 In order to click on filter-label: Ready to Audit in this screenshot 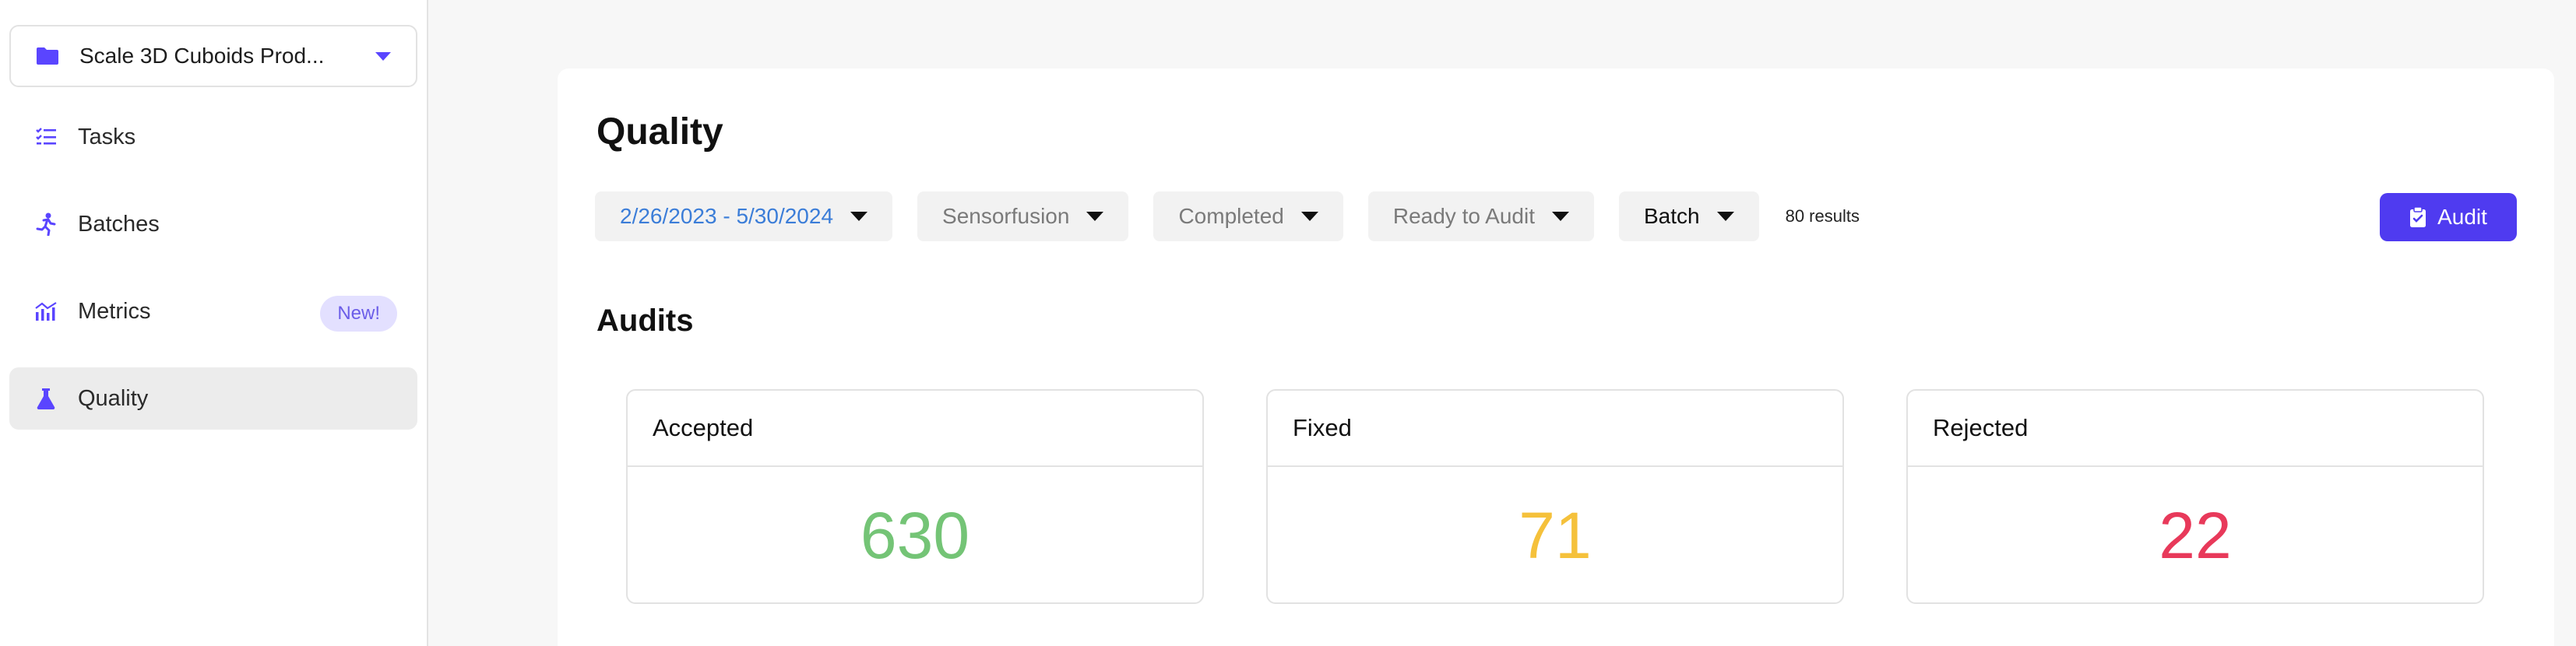, I will do `click(1463, 216)`.